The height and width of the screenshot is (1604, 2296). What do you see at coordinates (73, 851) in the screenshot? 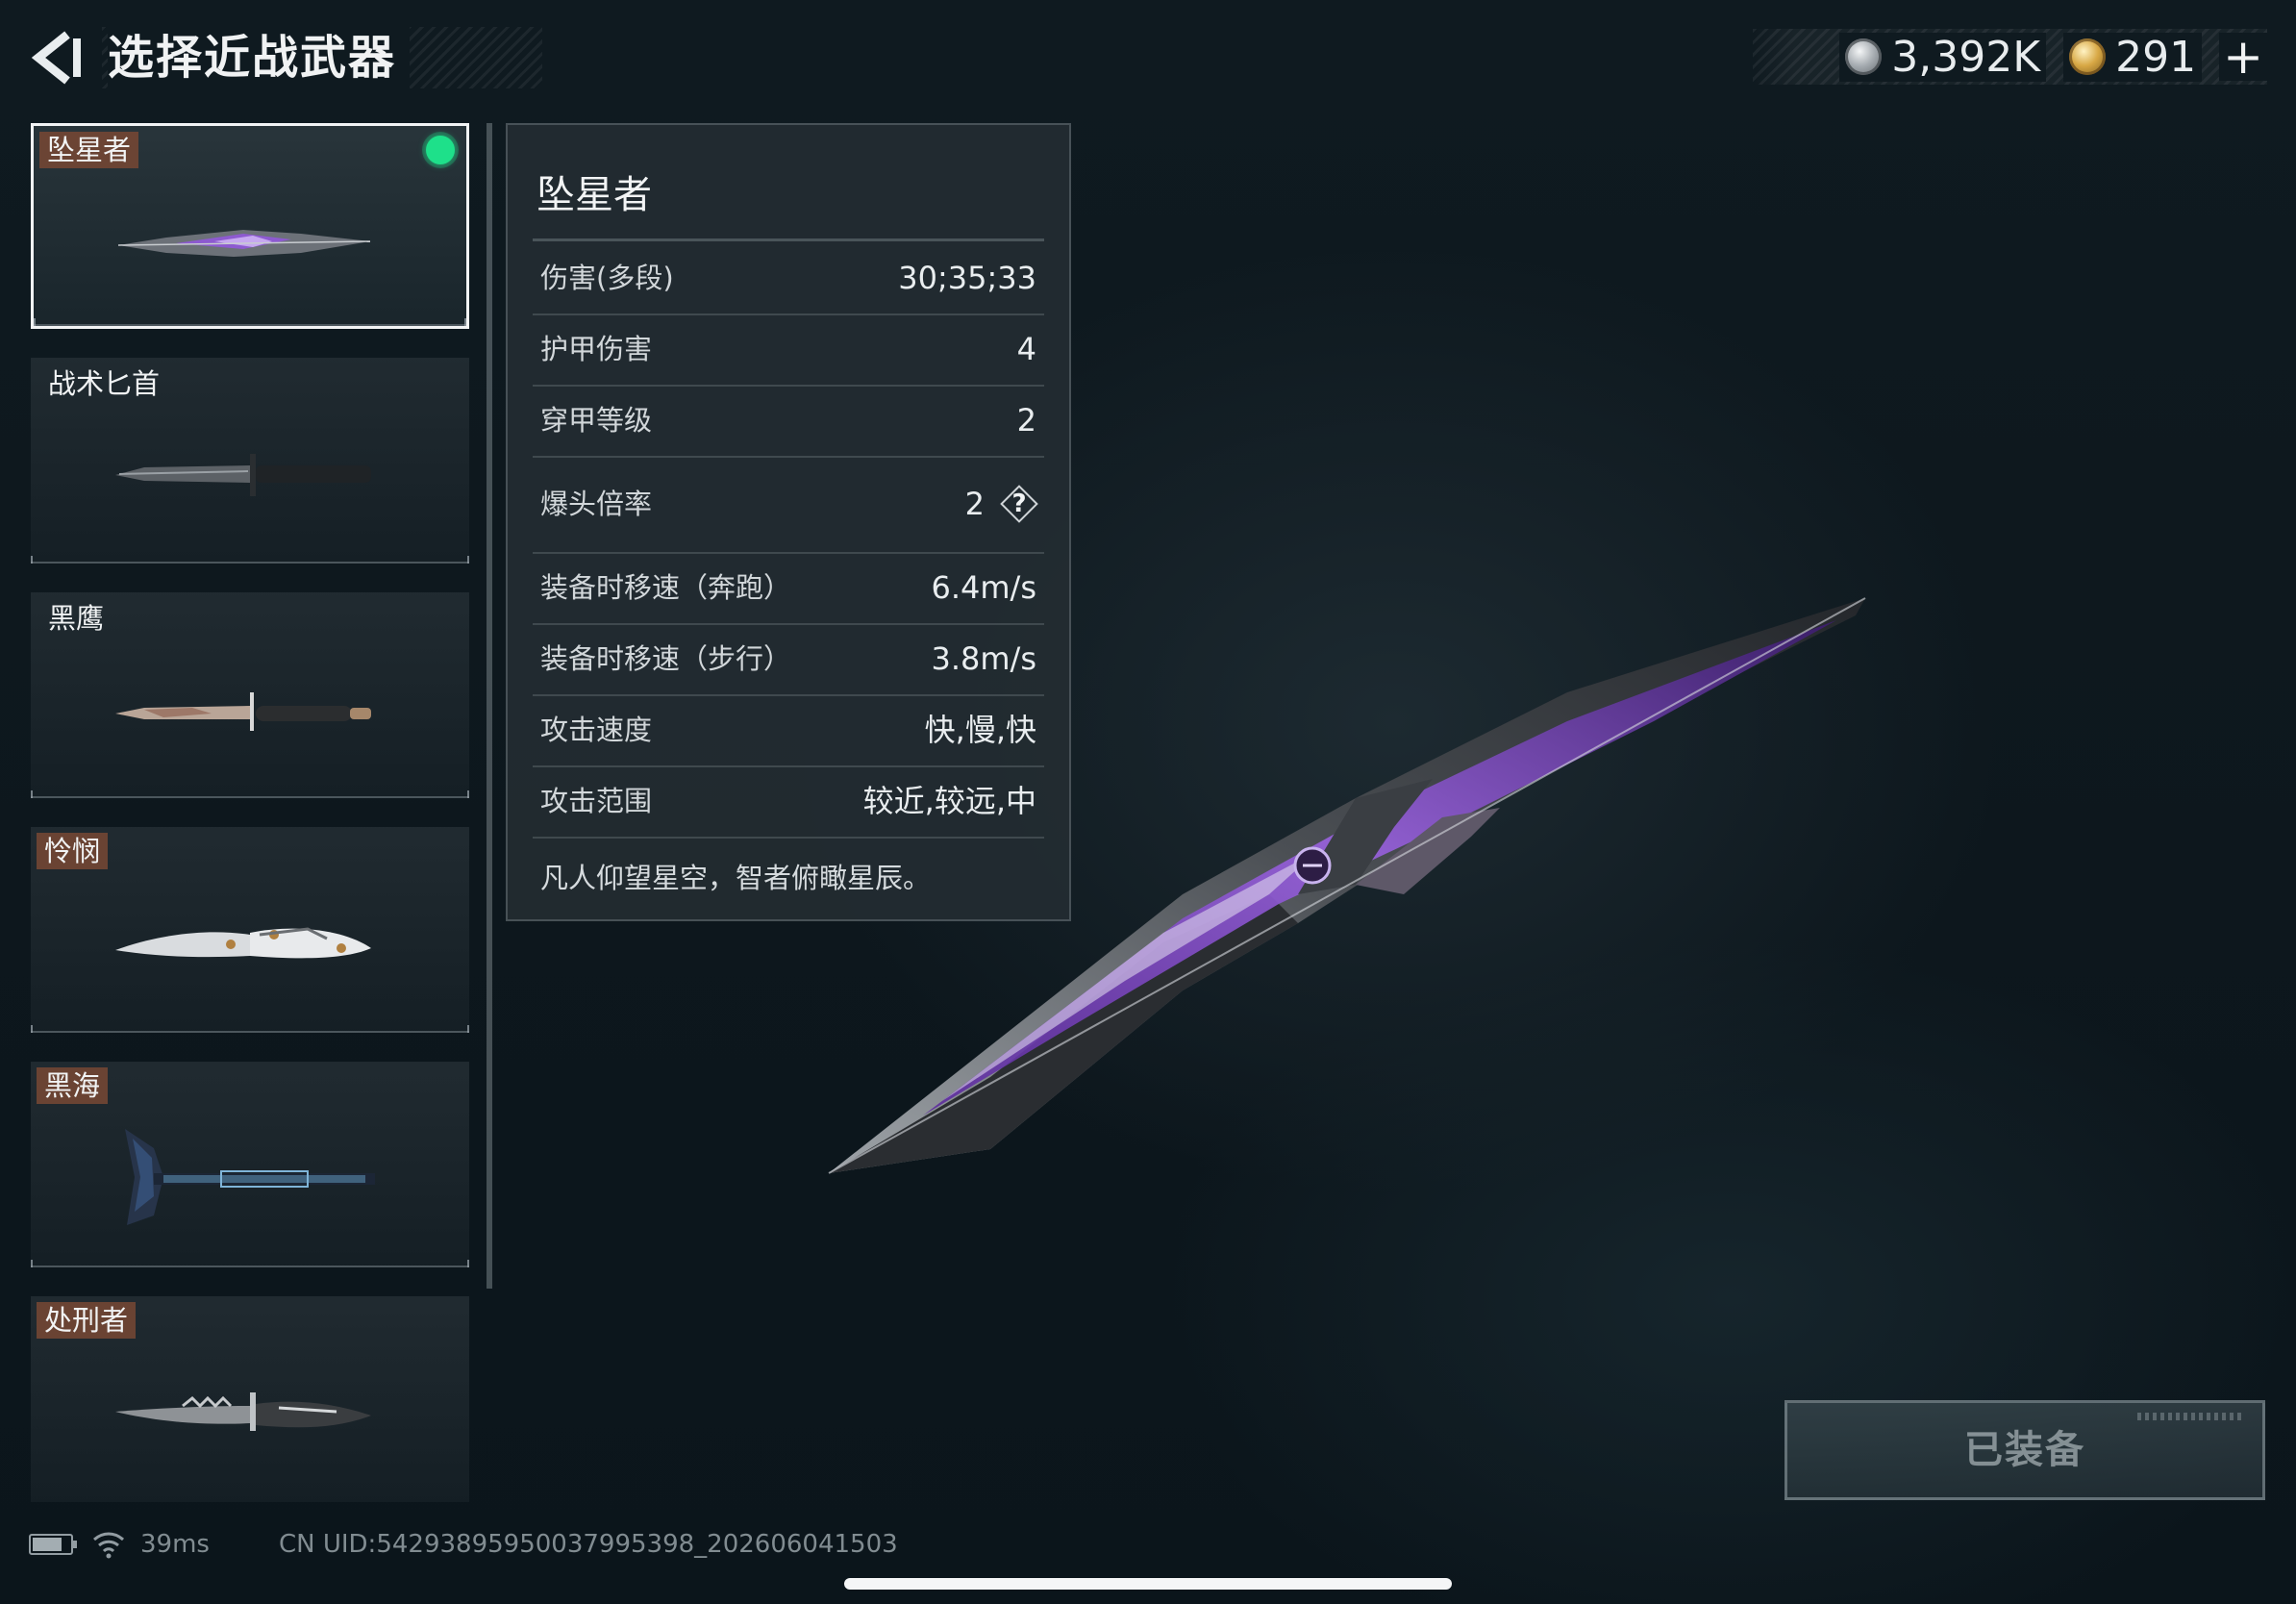
I see `weapon-name: 怜悯` at bounding box center [73, 851].